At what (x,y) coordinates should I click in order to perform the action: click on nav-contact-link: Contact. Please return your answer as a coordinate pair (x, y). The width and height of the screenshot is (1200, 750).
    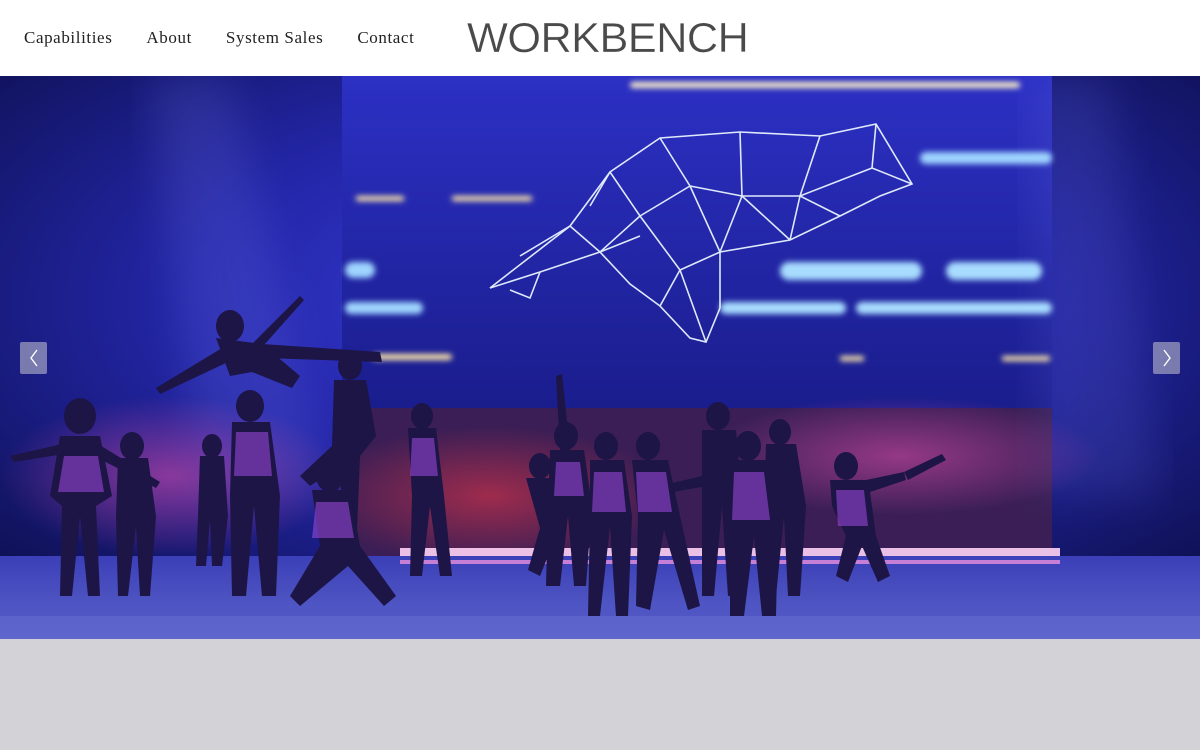
    Looking at the image, I should click on (385, 38).